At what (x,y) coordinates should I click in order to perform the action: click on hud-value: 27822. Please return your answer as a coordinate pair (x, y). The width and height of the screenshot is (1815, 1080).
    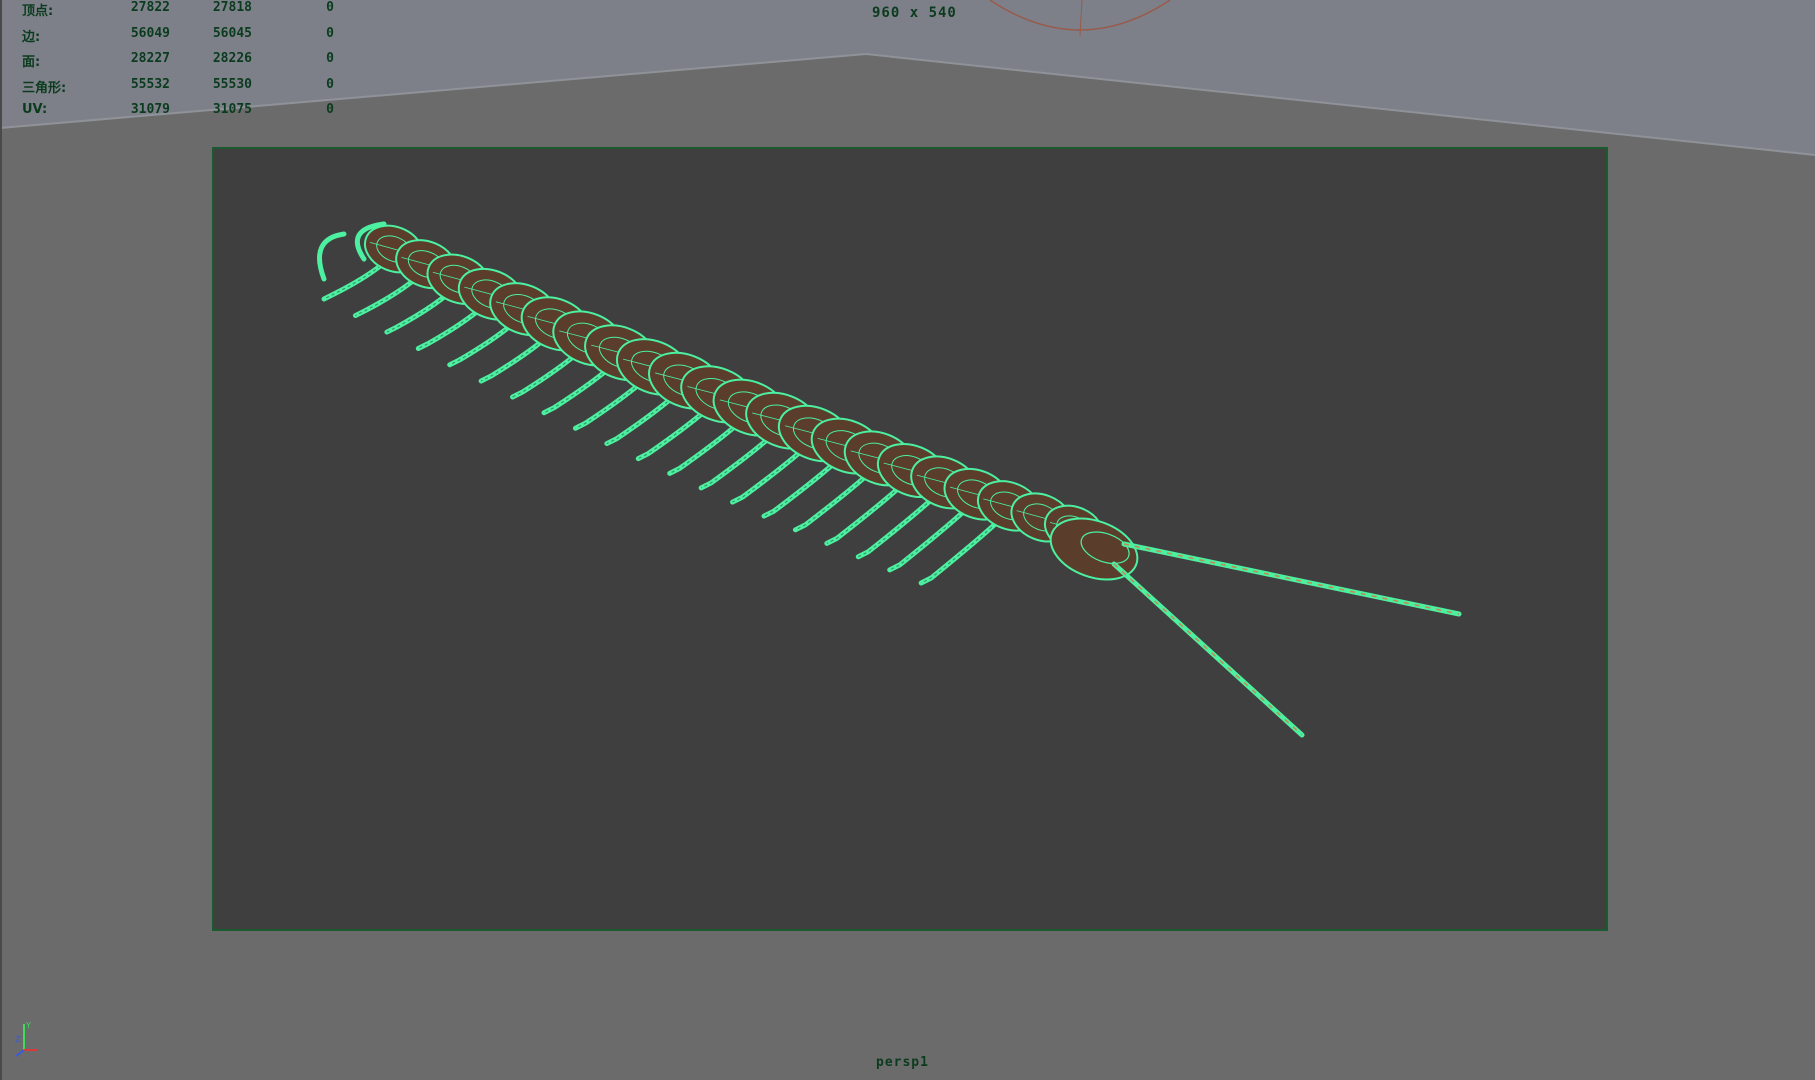
    Looking at the image, I should click on (150, 7).